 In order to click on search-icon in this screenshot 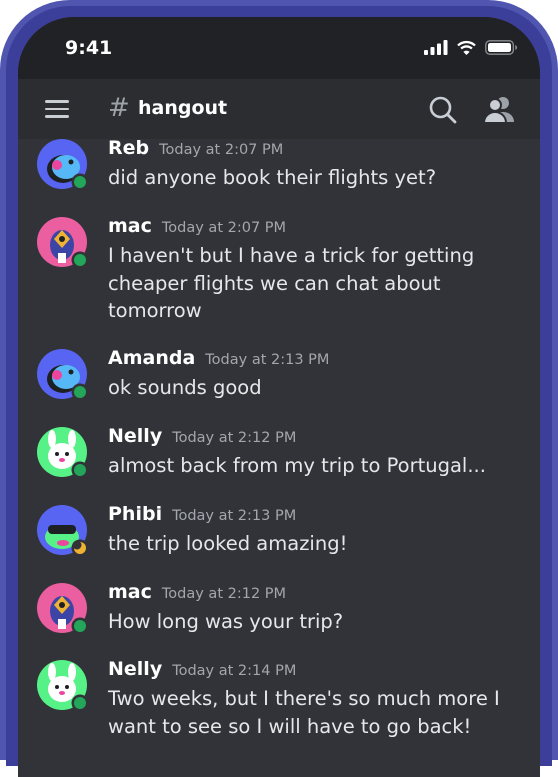, I will do `click(443, 110)`.